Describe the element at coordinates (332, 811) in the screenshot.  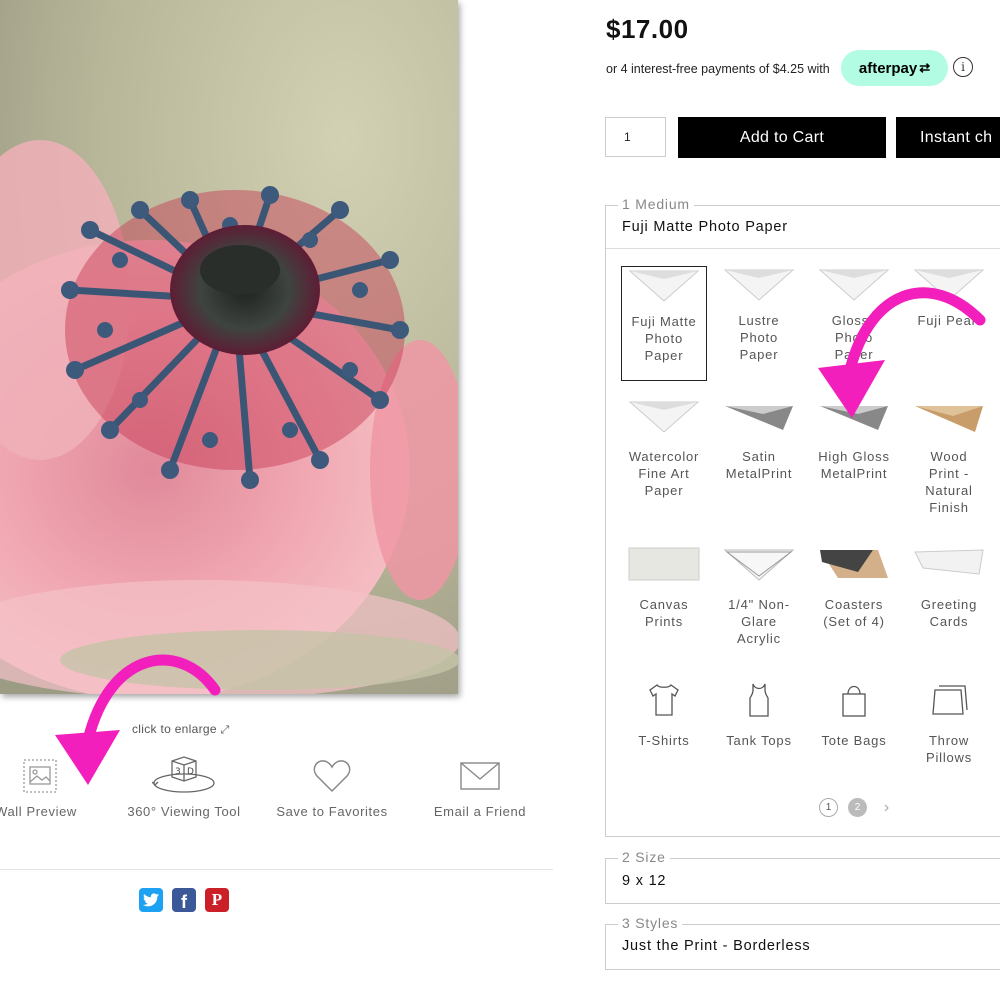
I see `save-to-favorites-label: Save to Favorites` at that location.